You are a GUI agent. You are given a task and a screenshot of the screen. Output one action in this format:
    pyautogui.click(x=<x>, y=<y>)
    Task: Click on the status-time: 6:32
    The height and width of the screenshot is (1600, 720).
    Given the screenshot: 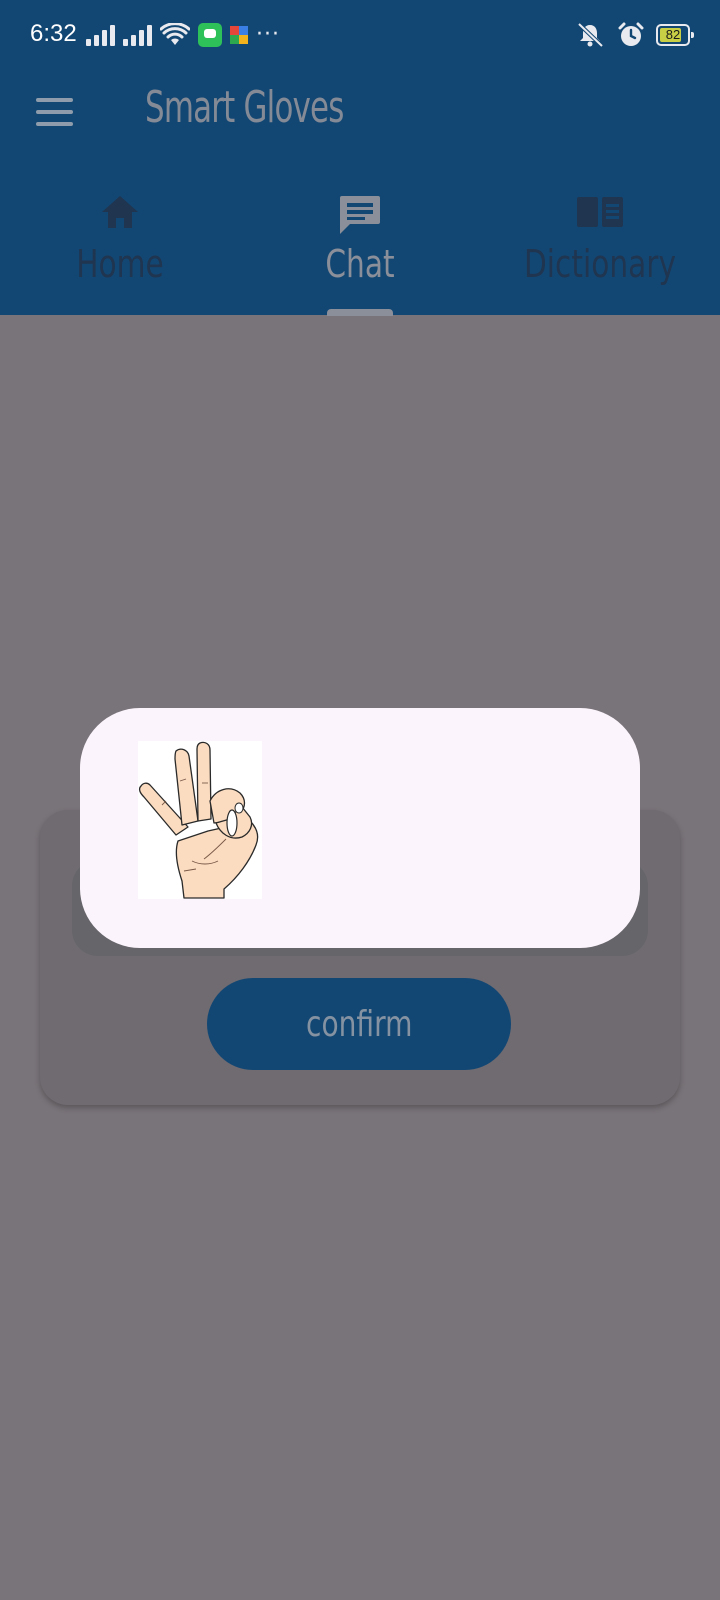 What is the action you would take?
    pyautogui.click(x=53, y=33)
    